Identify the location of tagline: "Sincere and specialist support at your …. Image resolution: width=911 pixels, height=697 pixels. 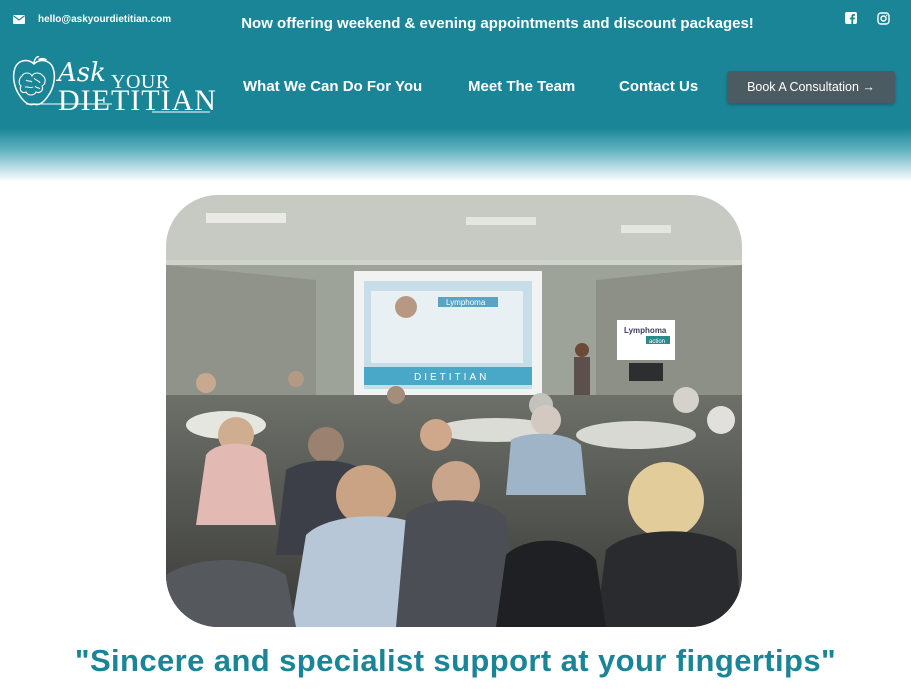
(455, 660).